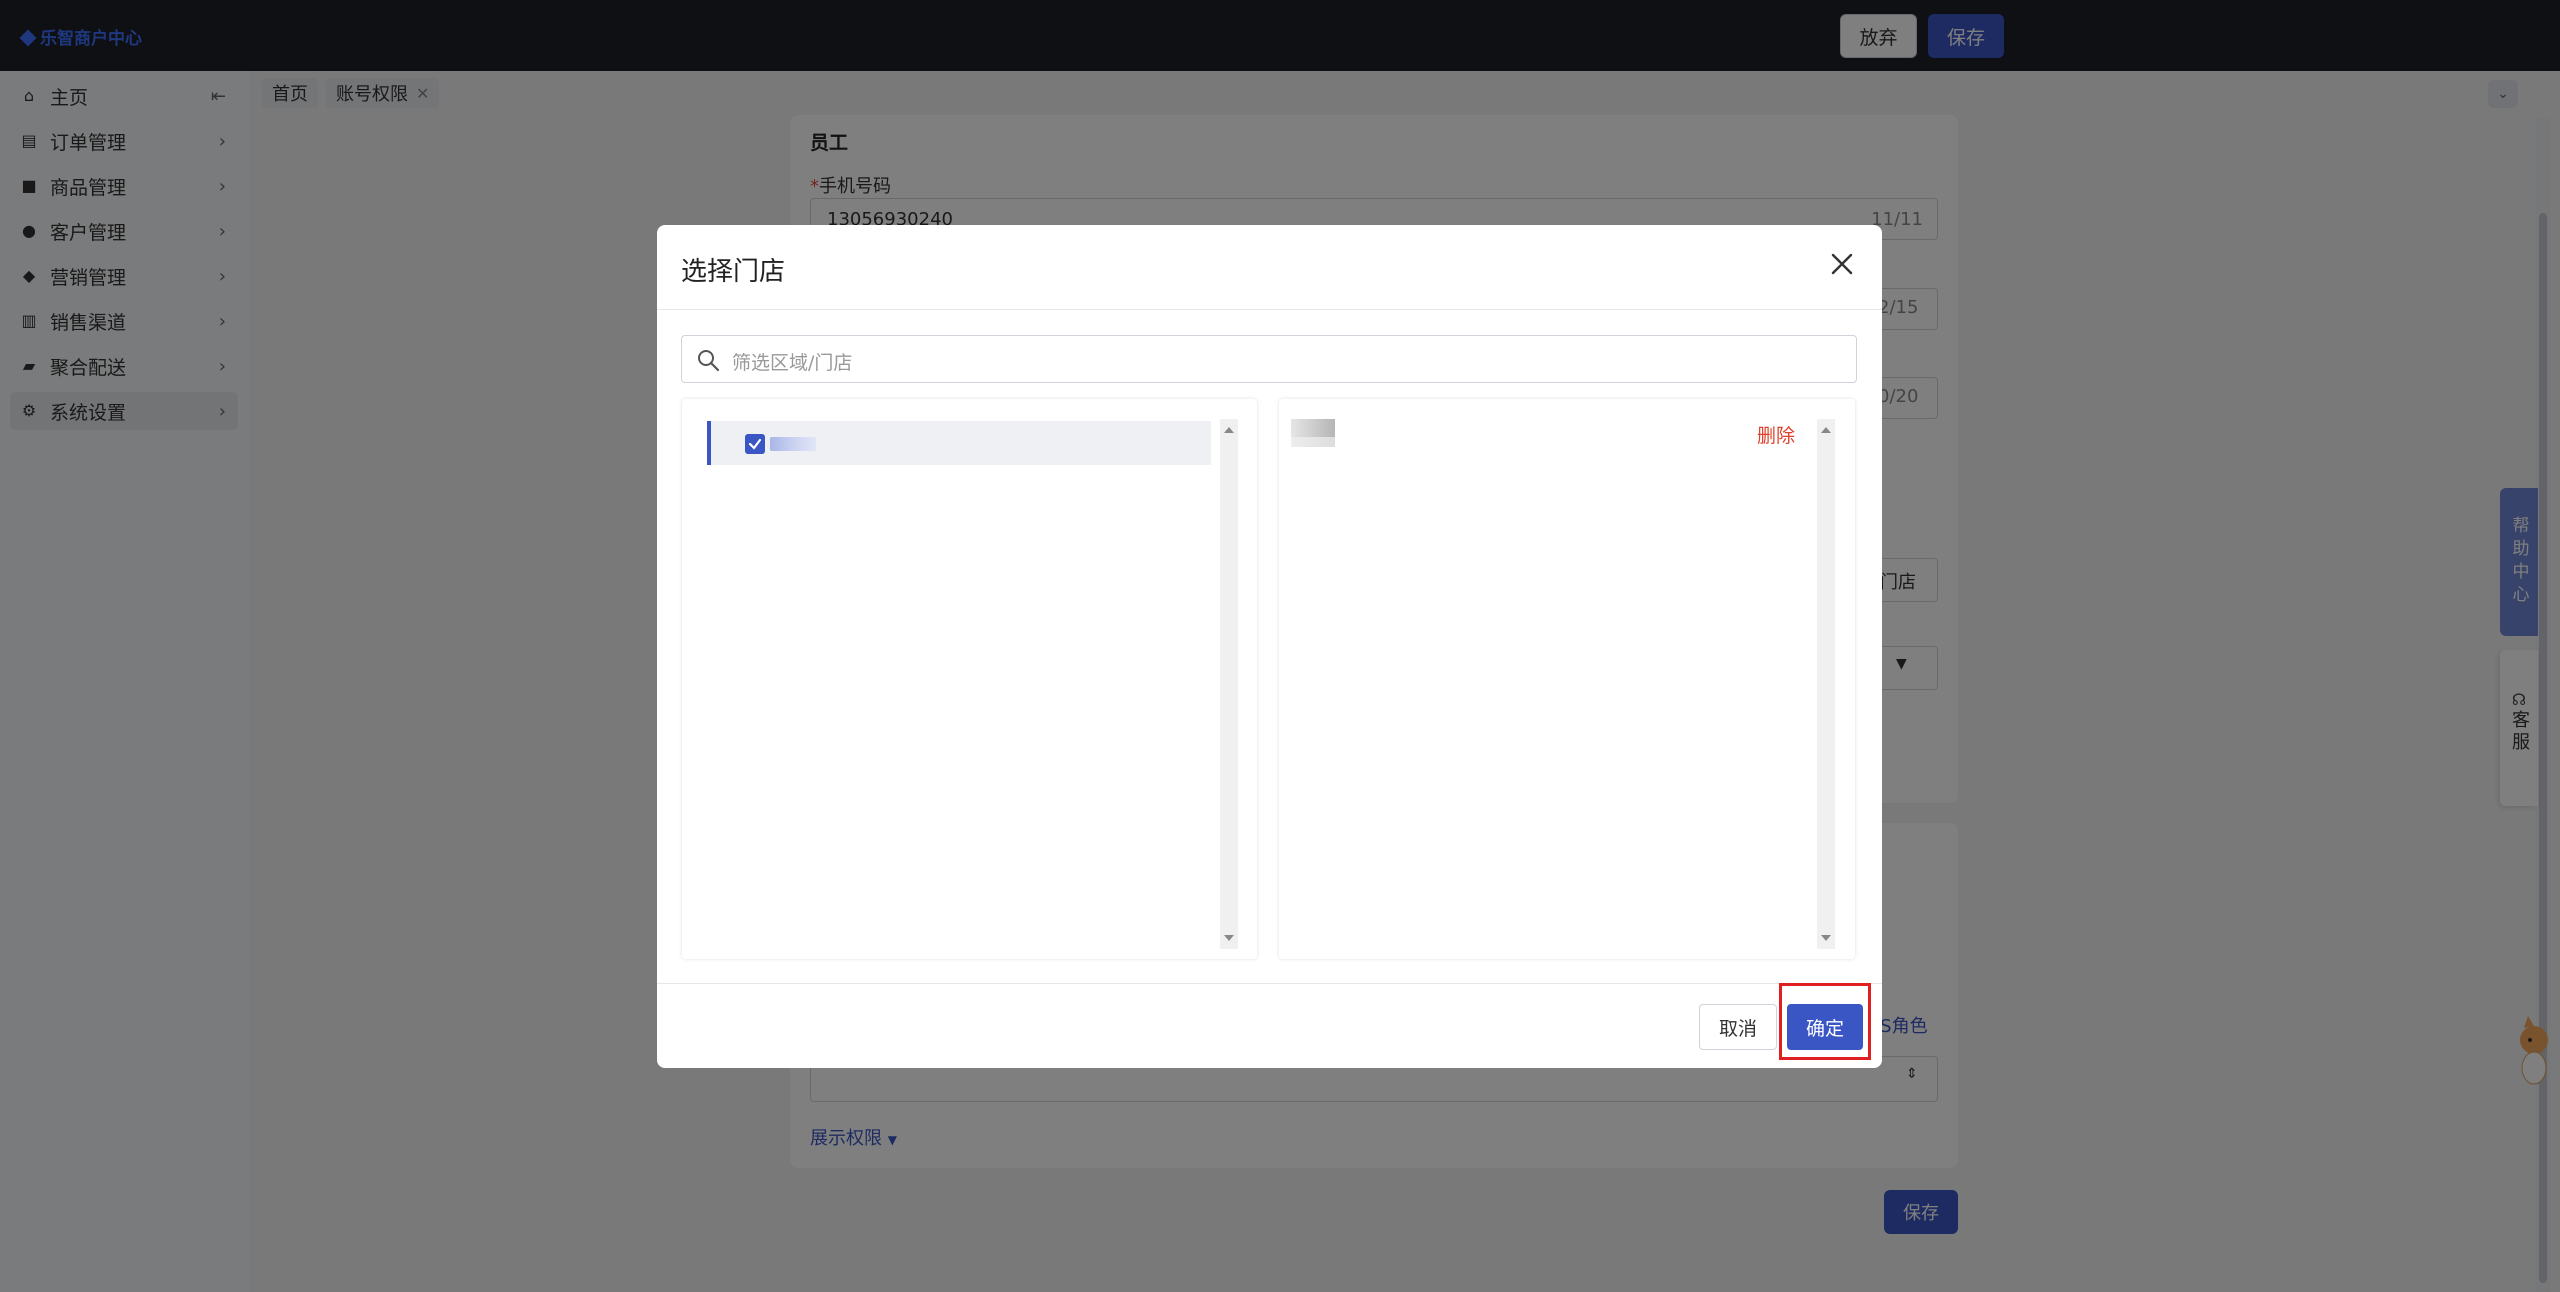  I want to click on delete-link: 删除, so click(1776, 434).